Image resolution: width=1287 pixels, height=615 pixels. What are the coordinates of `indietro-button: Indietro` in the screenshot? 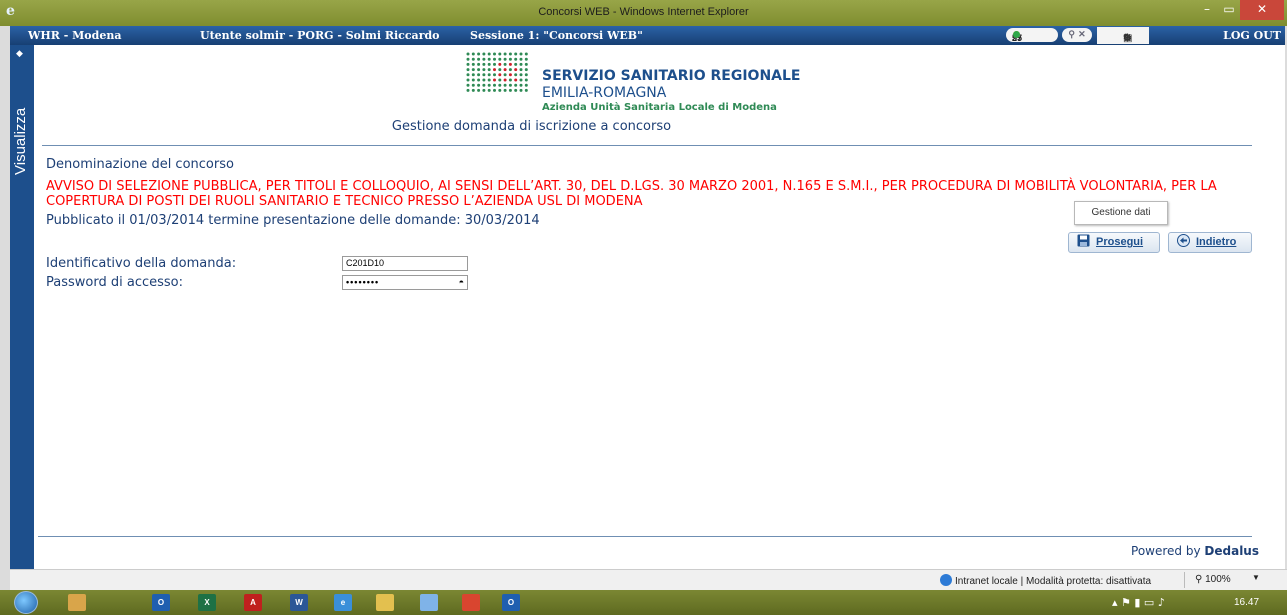 It's located at (1210, 242).